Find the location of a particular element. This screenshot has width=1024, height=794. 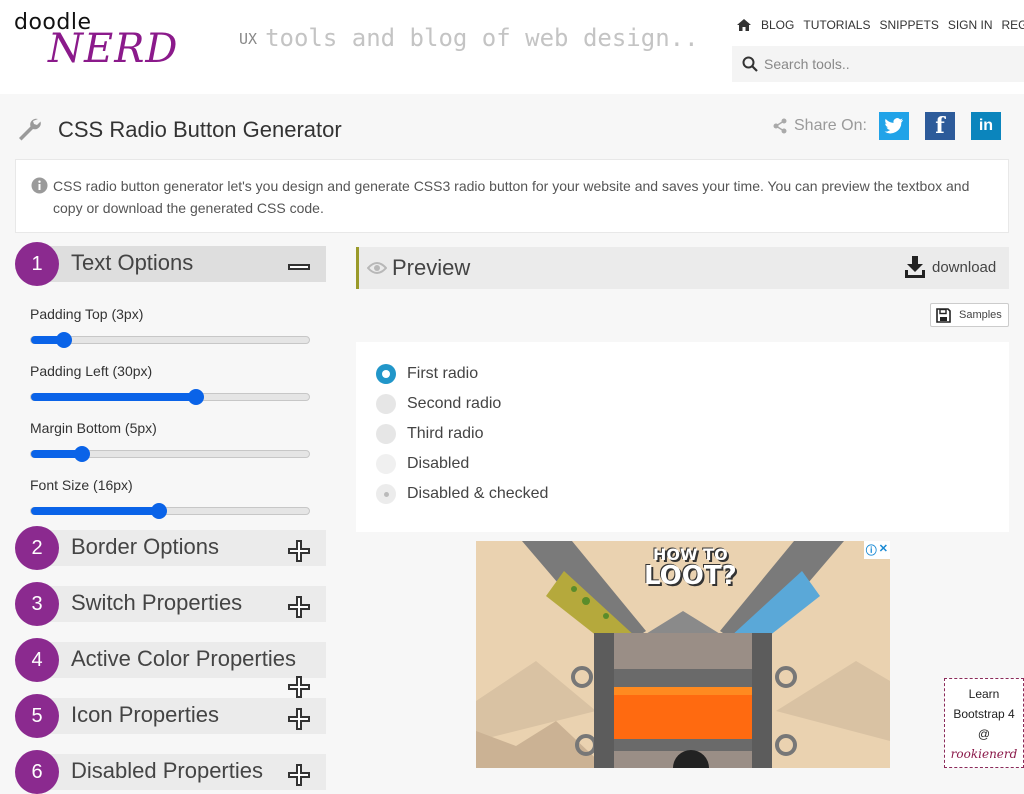

top-nav: BLOG TUTORIALS SNIPPETS SIGN IN REGISTER is located at coordinates (880, 25).